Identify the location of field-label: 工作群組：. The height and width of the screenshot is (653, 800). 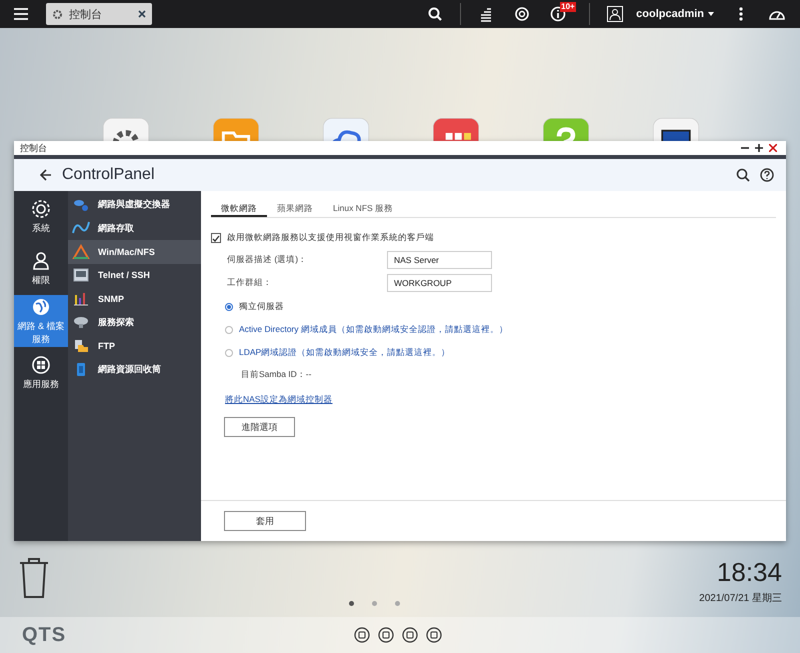
(250, 282).